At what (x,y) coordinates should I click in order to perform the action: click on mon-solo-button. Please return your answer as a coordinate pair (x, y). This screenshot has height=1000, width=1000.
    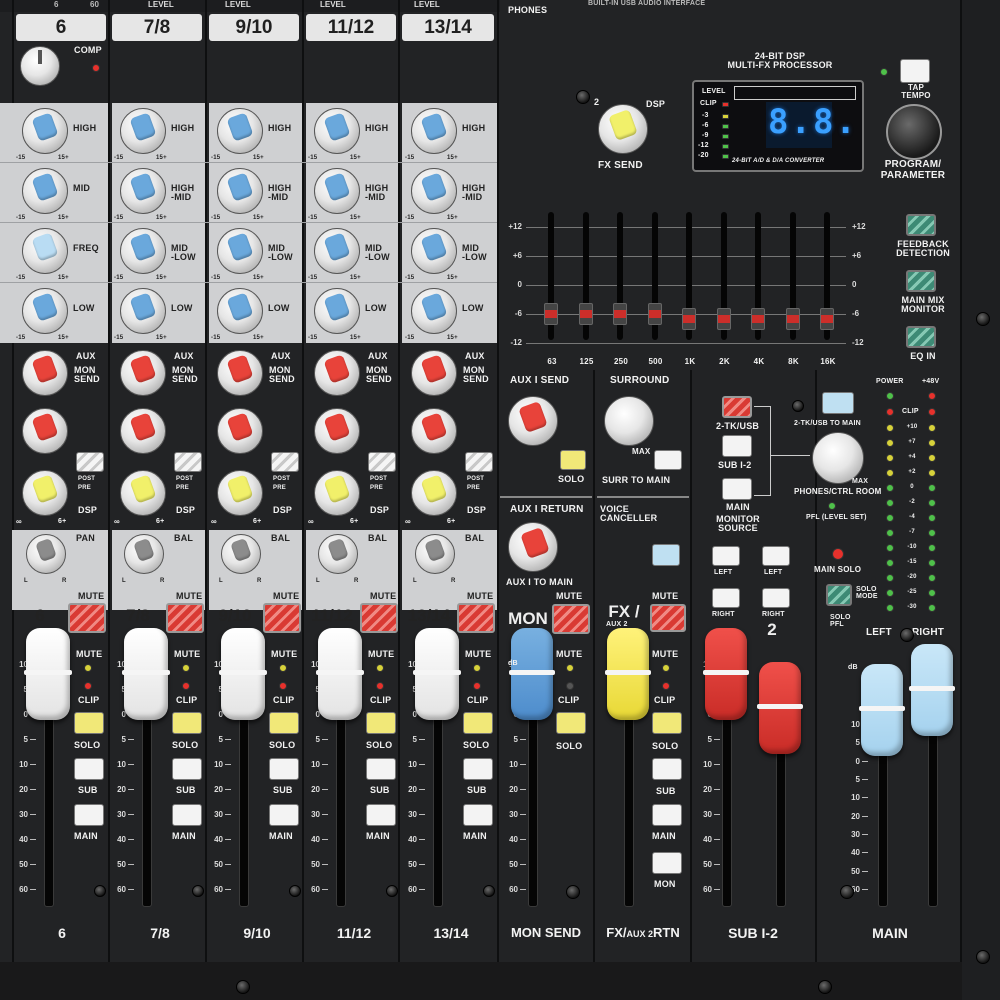
    Looking at the image, I should click on (571, 723).